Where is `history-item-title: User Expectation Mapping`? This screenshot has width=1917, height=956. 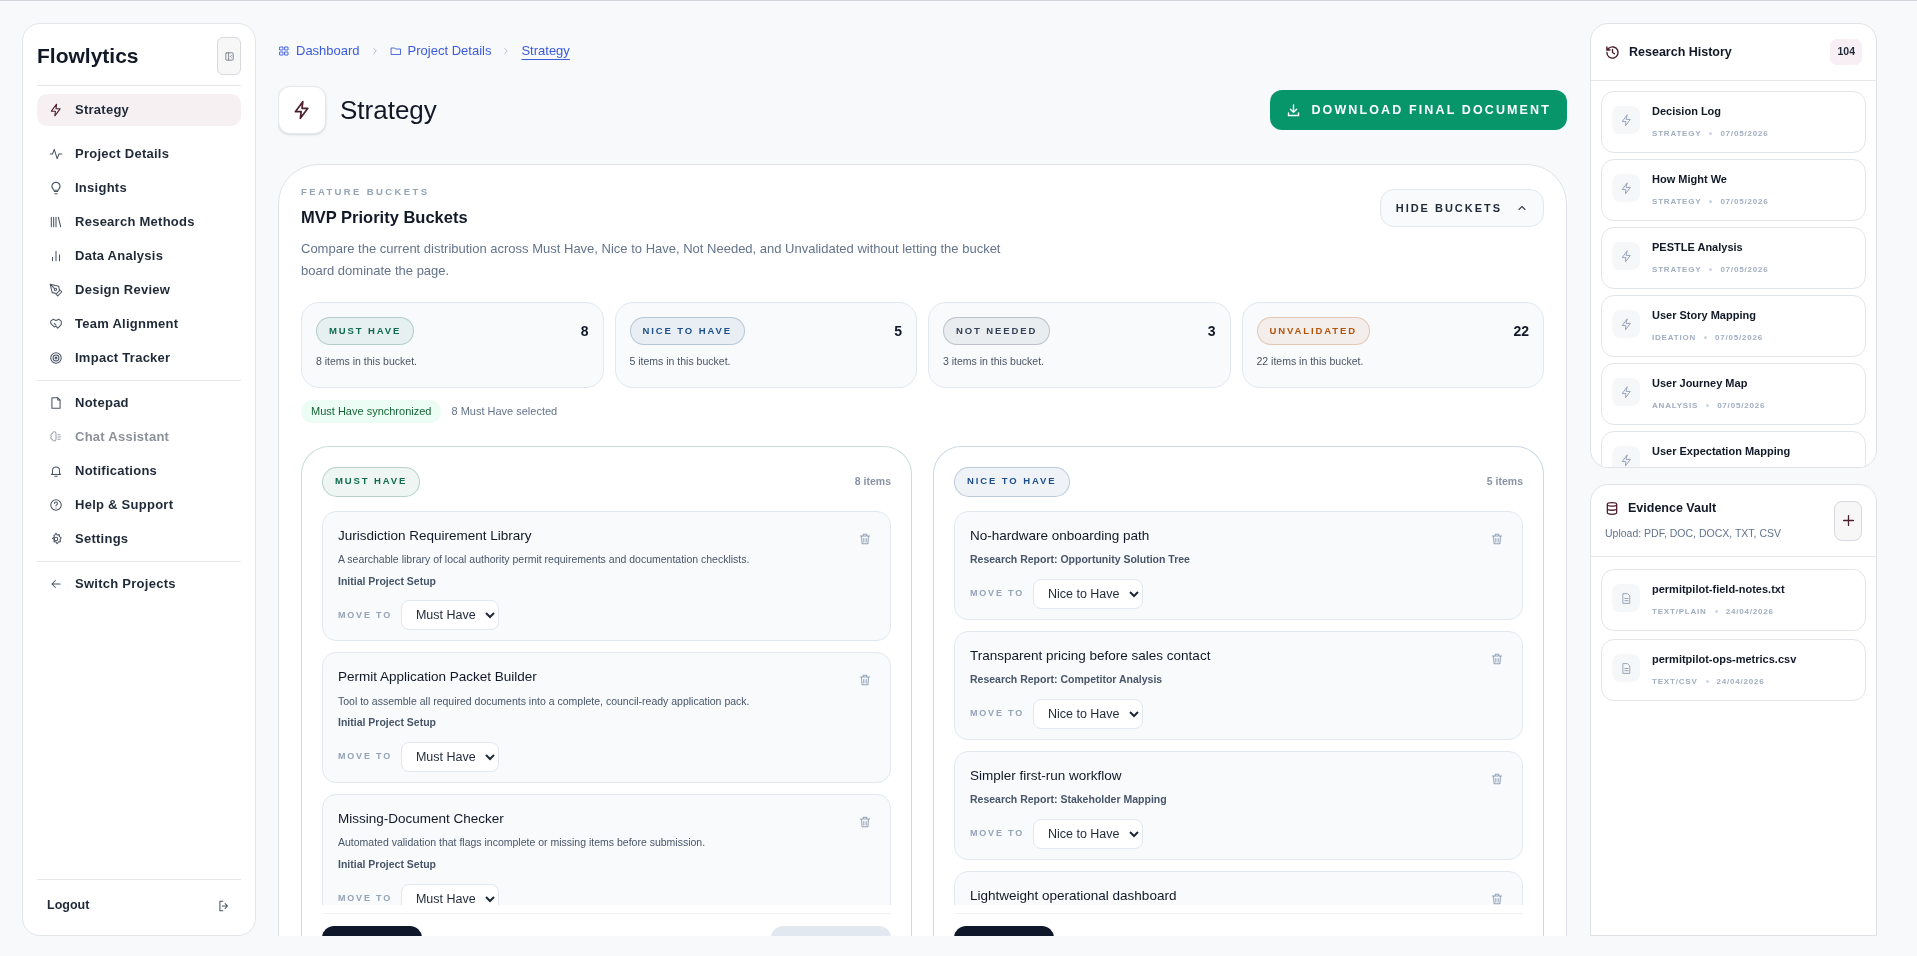
history-item-title: User Expectation Mapping is located at coordinates (1721, 451).